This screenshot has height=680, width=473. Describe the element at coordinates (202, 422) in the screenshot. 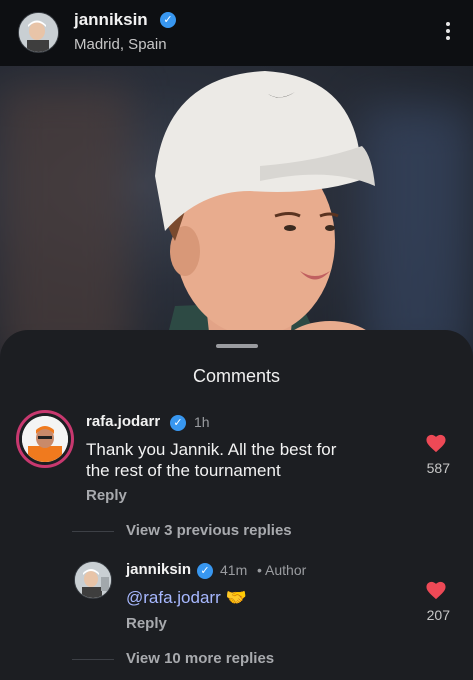

I see `comment-timestamp: 1h` at that location.